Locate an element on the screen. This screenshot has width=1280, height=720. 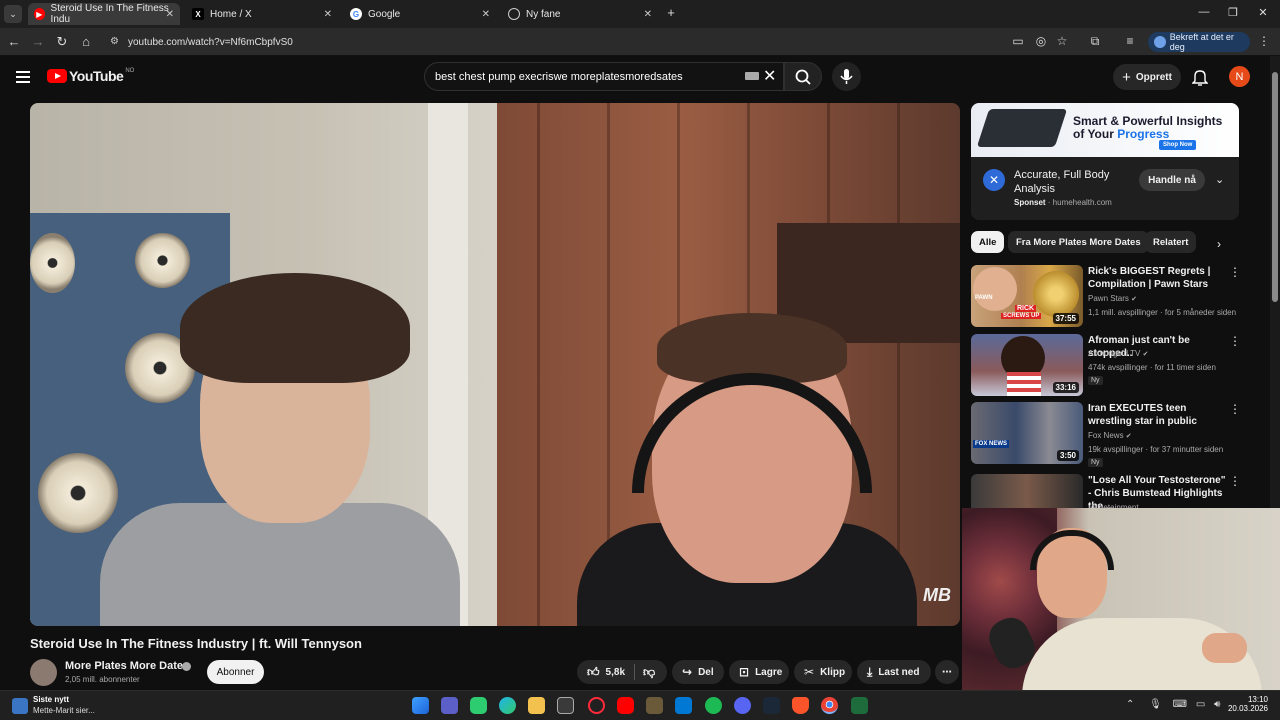
clear-search-icon: ✕ is located at coordinates (769, 76).